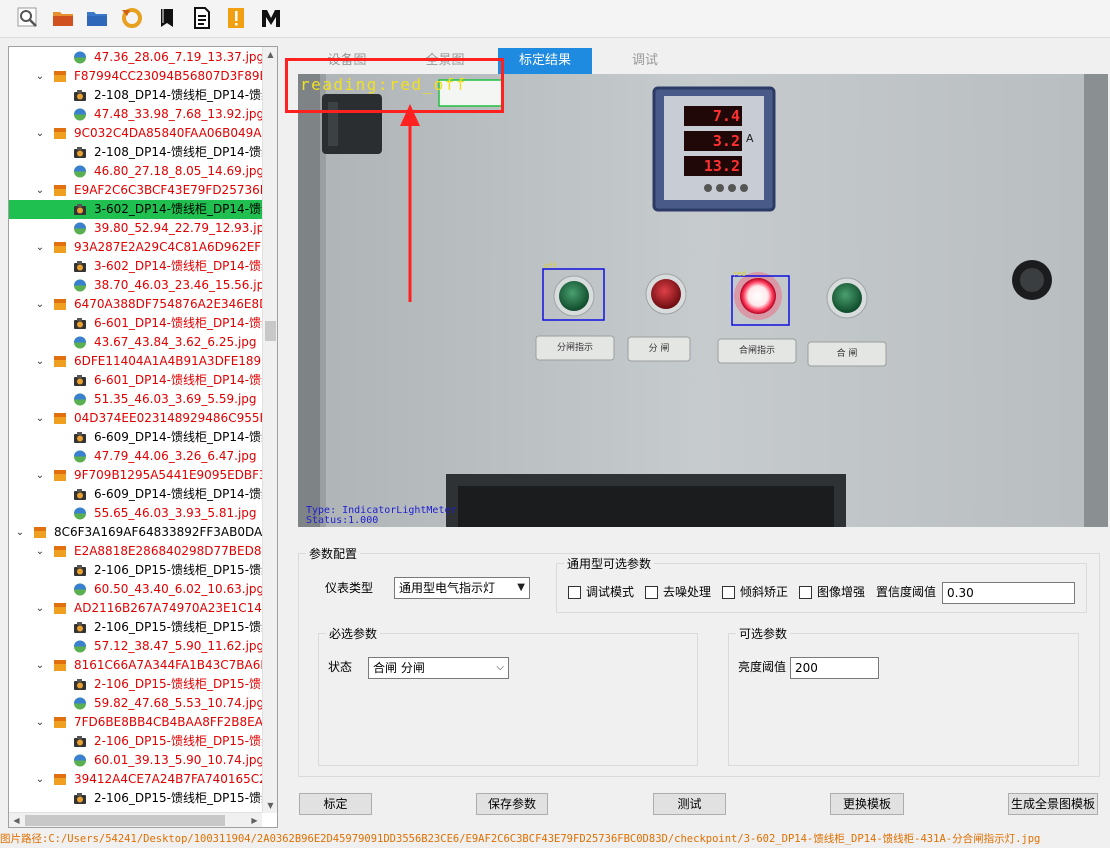  I want to click on folder-blue-icon, so click(97, 18).